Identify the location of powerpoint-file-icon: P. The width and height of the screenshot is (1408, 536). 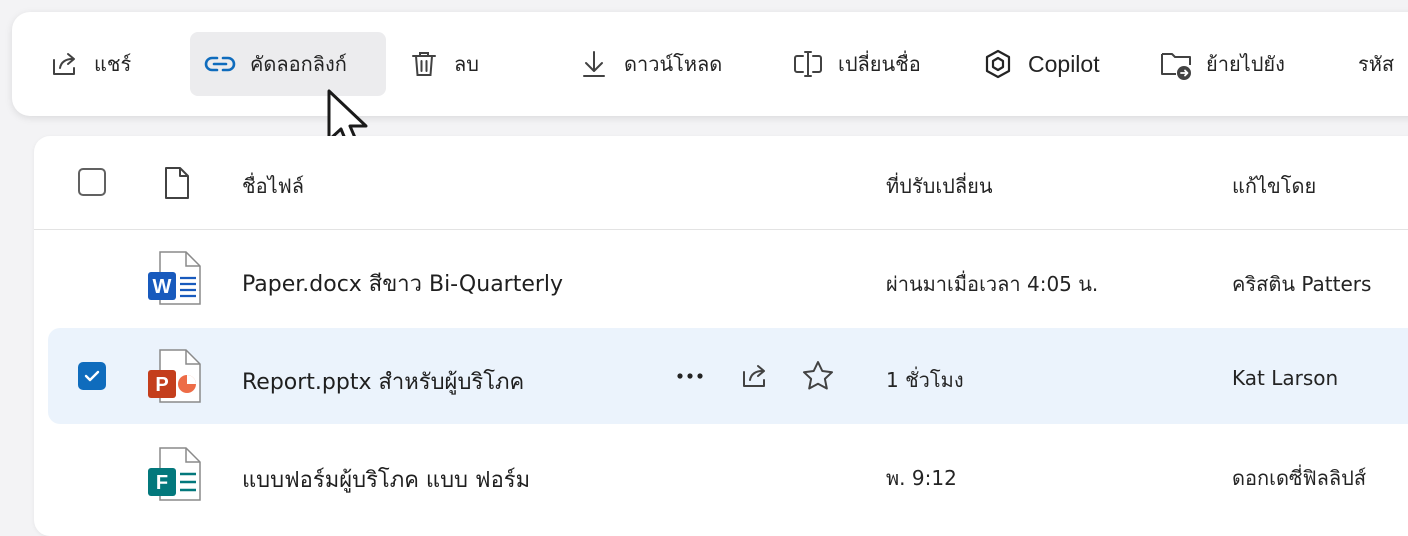
(176, 376).